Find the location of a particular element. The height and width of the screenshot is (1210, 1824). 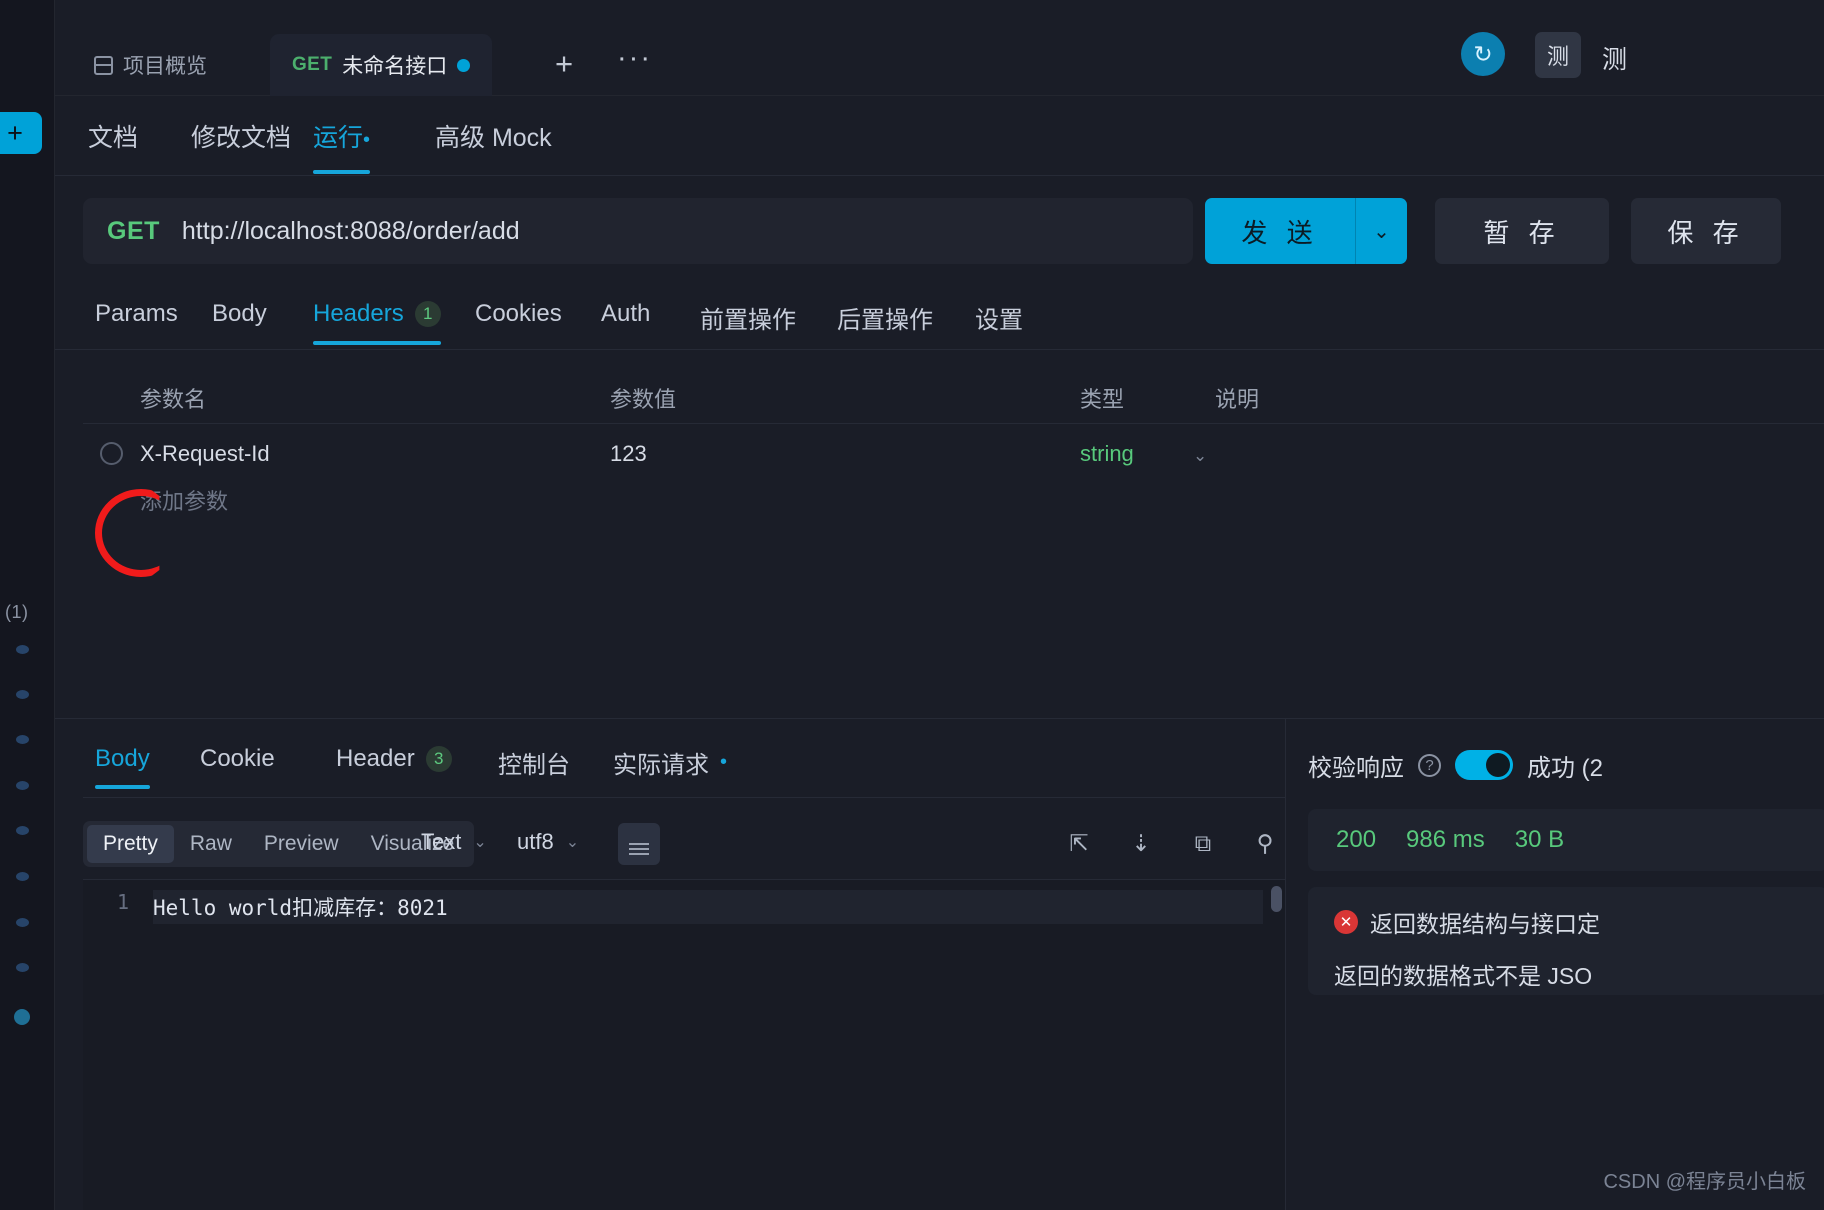

table-row: X-Request-Id 123 string ⌄ is located at coordinates (953, 454).